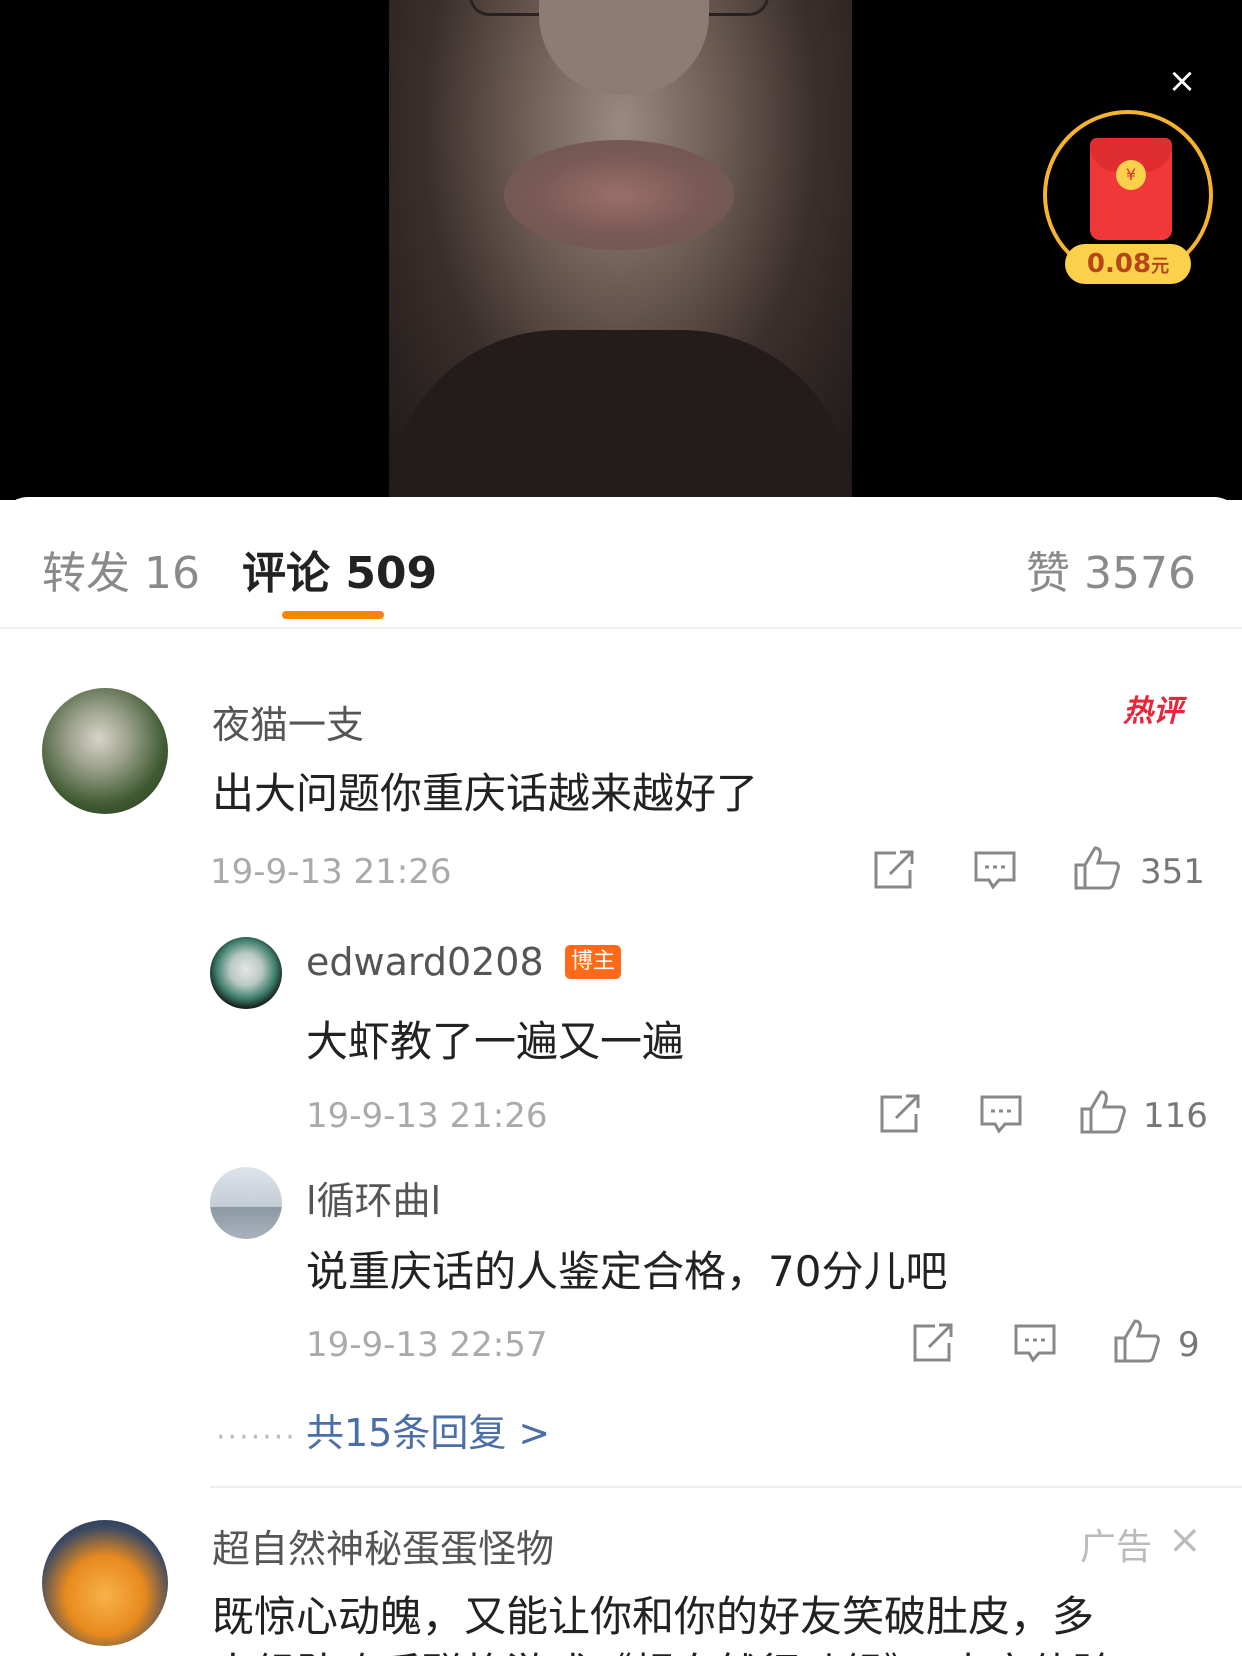  Describe the element at coordinates (1189, 1345) in the screenshot. I see `like-count: 9` at that location.